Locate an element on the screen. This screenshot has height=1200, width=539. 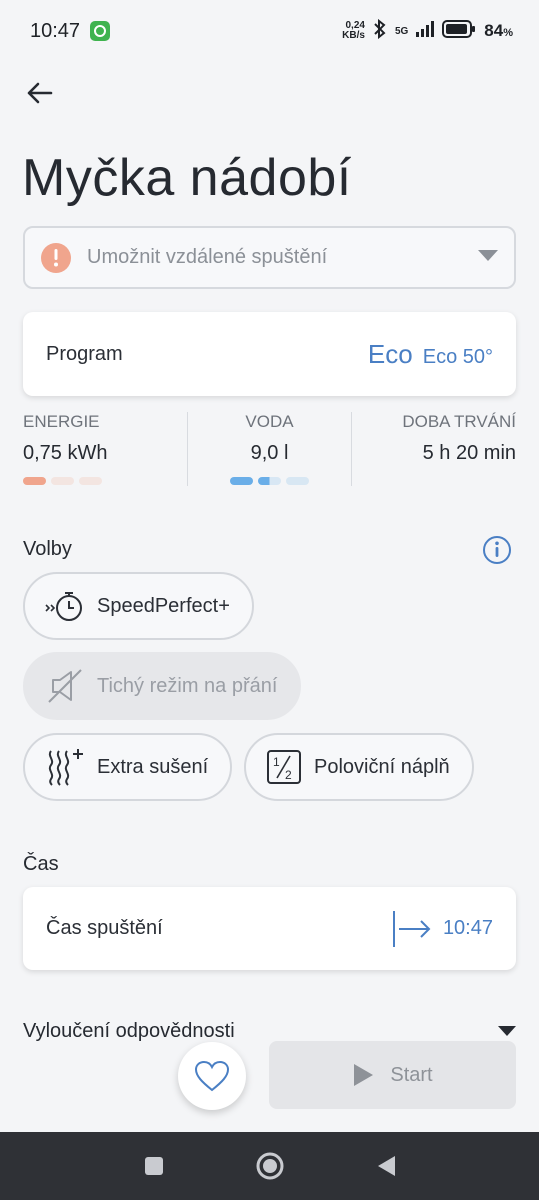
start-time-value: 10:47 is located at coordinates (442, 929).